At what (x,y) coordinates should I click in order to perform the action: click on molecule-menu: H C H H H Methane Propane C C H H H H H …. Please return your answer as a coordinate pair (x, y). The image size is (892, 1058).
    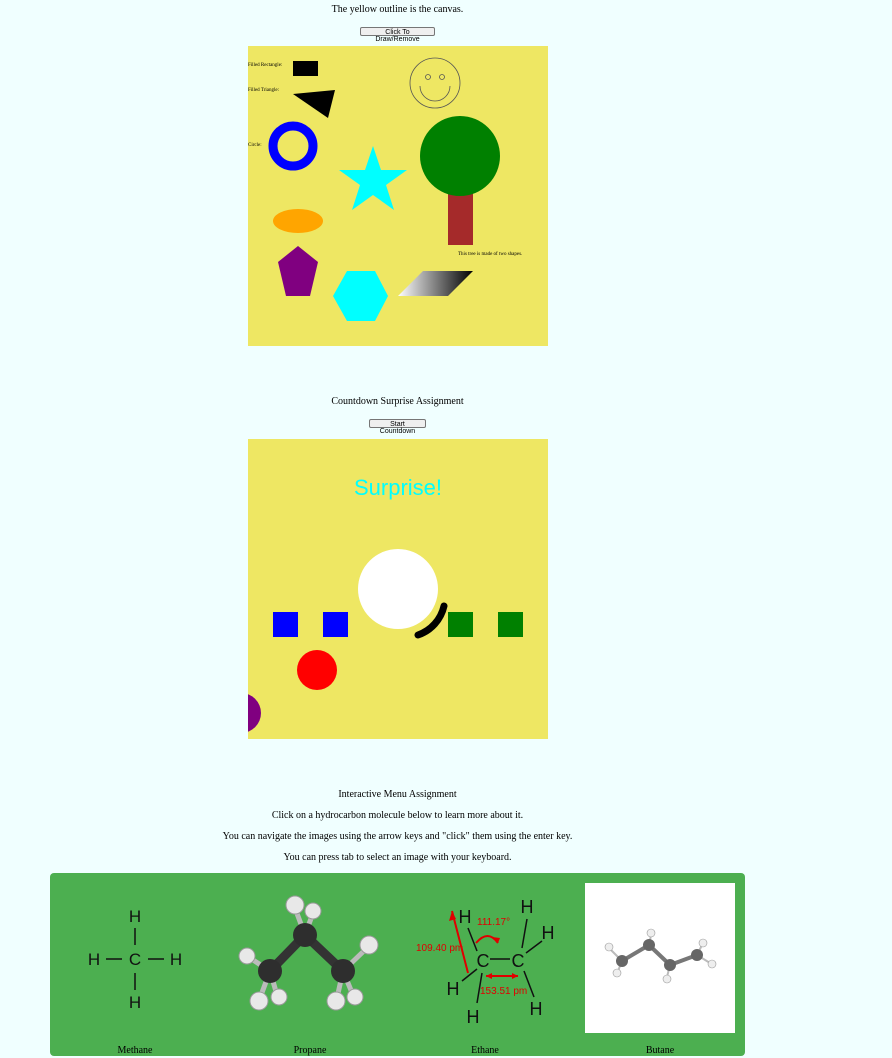
    Looking at the image, I should click on (397, 964).